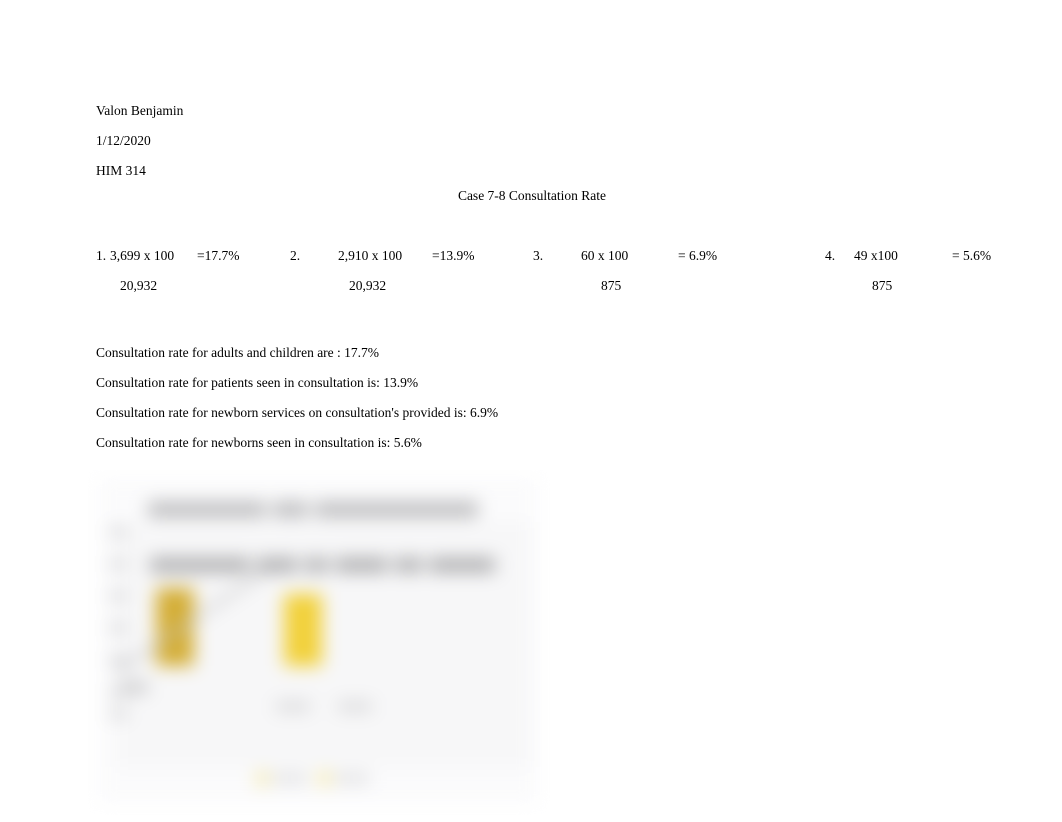  What do you see at coordinates (370, 255) in the screenshot?
I see `calculation-numerator: 2,910 x 100` at bounding box center [370, 255].